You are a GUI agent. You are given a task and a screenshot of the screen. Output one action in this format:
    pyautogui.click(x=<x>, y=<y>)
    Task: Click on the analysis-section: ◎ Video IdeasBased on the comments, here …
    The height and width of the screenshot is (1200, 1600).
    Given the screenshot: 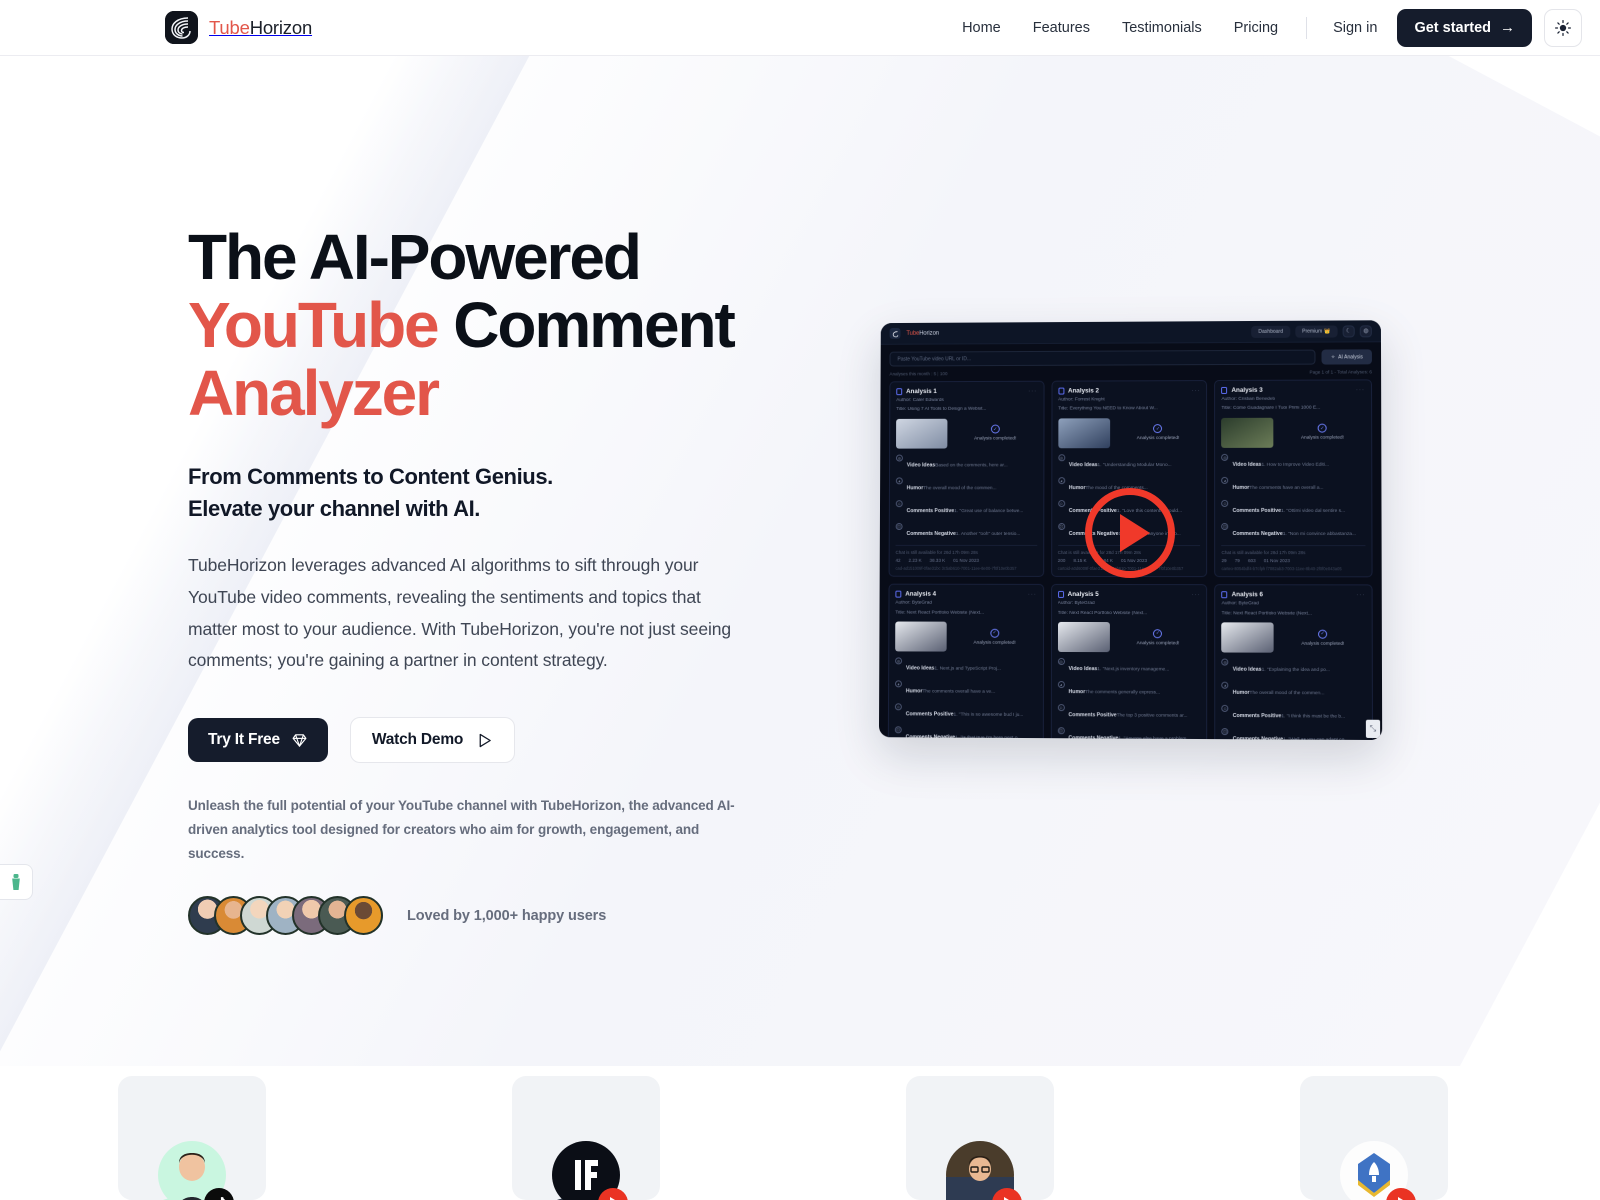 What is the action you would take?
    pyautogui.click(x=966, y=462)
    